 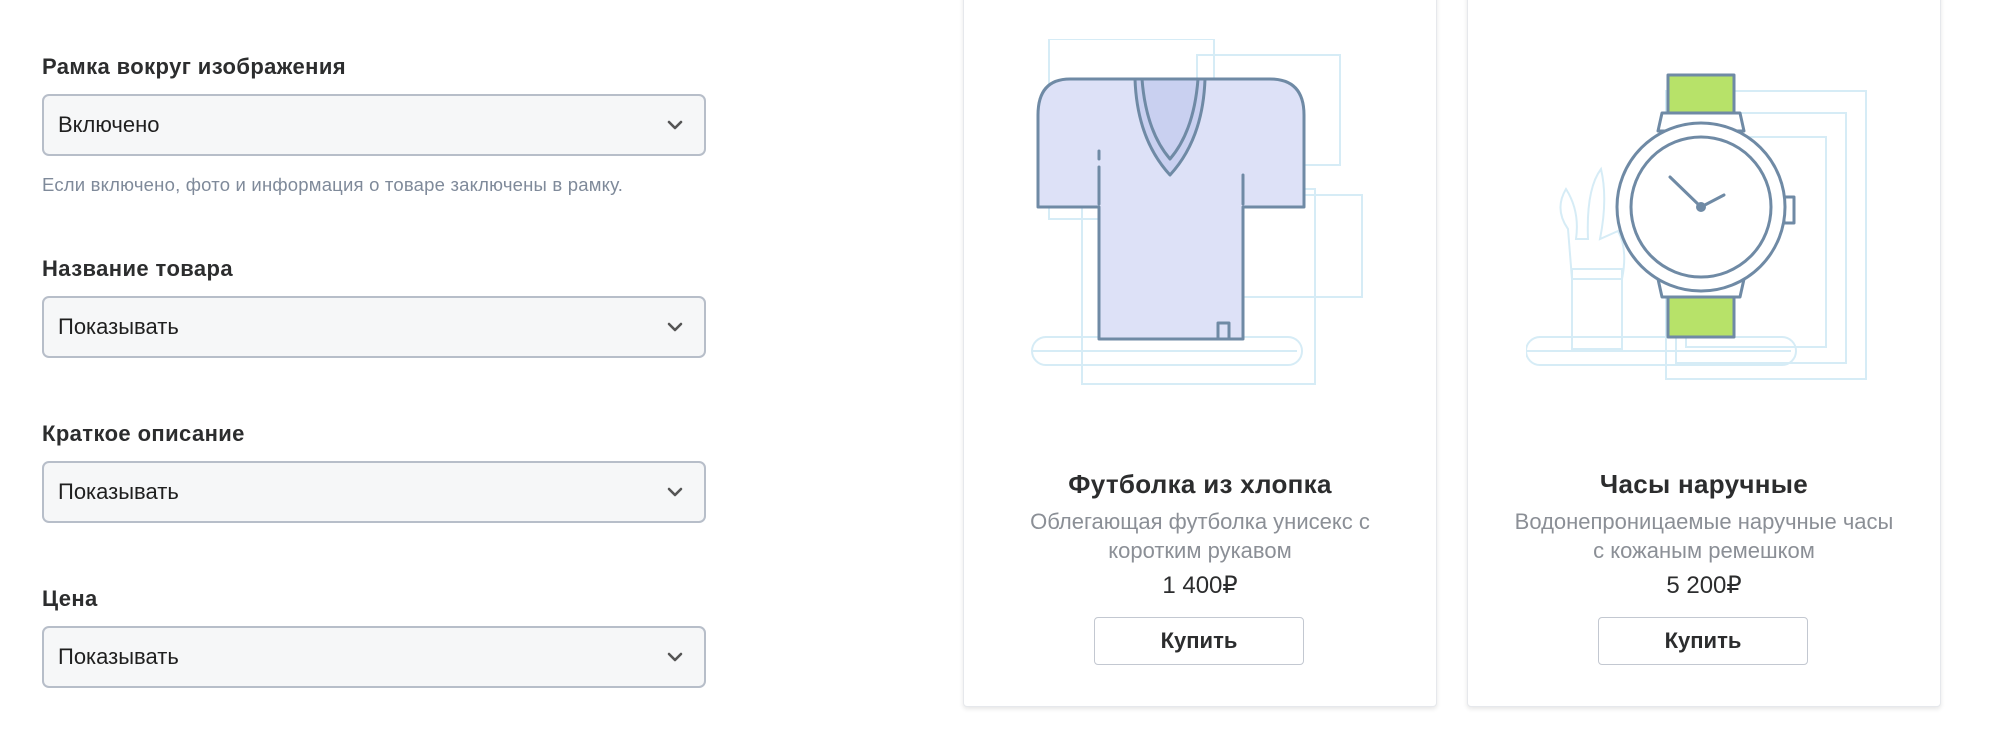 What do you see at coordinates (1704, 585) in the screenshot?
I see `product-price: 5 200₽` at bounding box center [1704, 585].